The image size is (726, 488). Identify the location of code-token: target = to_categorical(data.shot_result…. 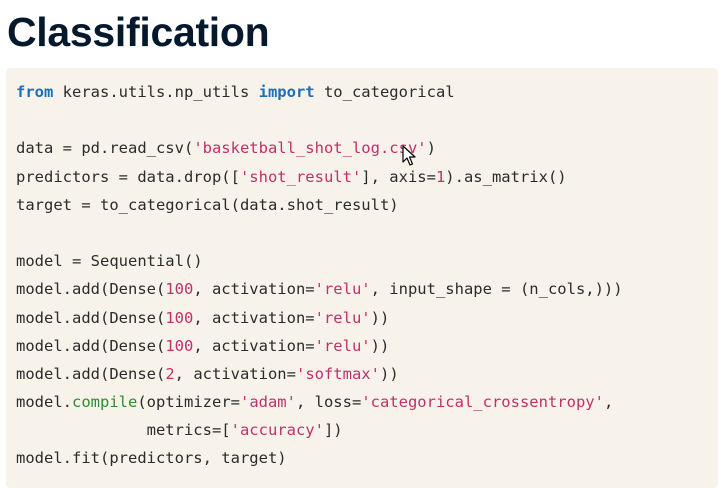
(207, 204).